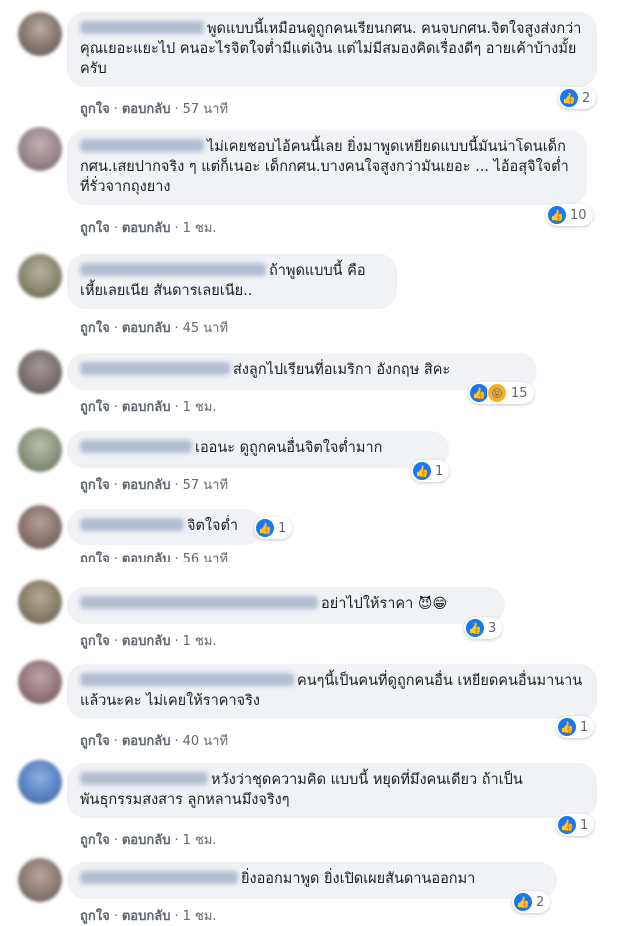 Image resolution: width=640 pixels, height=926 pixels. What do you see at coordinates (358, 879) in the screenshot?
I see `comment-text: ยิ่งออกมาพูด ยิ่งเปิดเผยสันดานออกมา` at bounding box center [358, 879].